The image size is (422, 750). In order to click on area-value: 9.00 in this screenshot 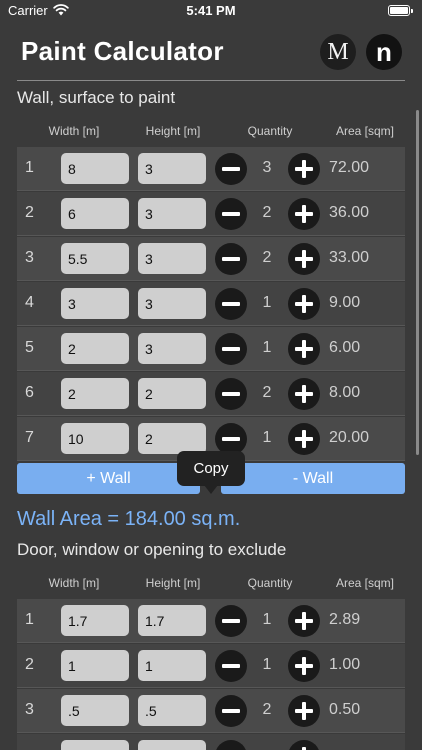, I will do `click(345, 302)`.